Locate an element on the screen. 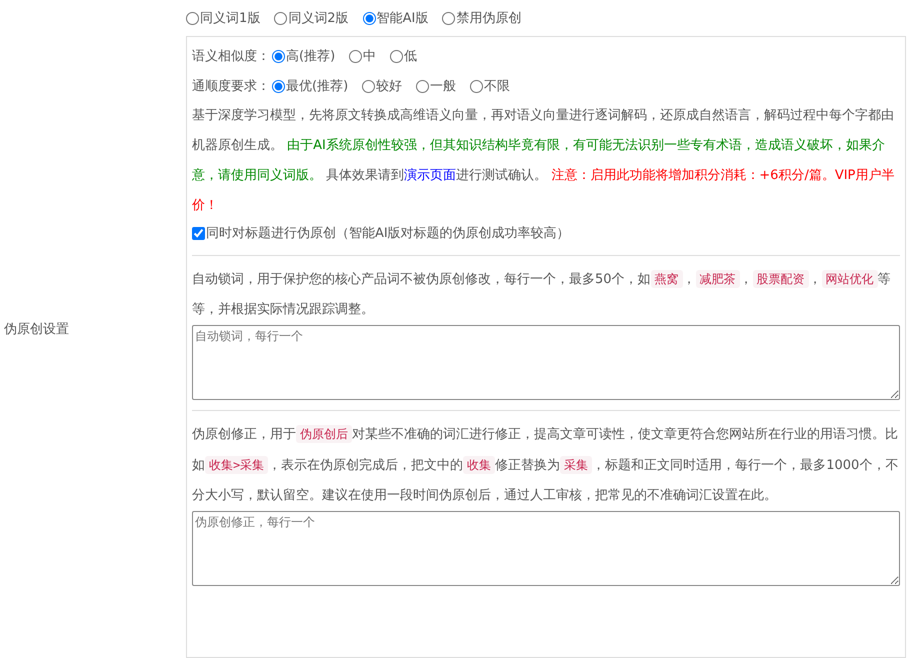 The image size is (911, 658). radio-label: 不限 is located at coordinates (497, 86).